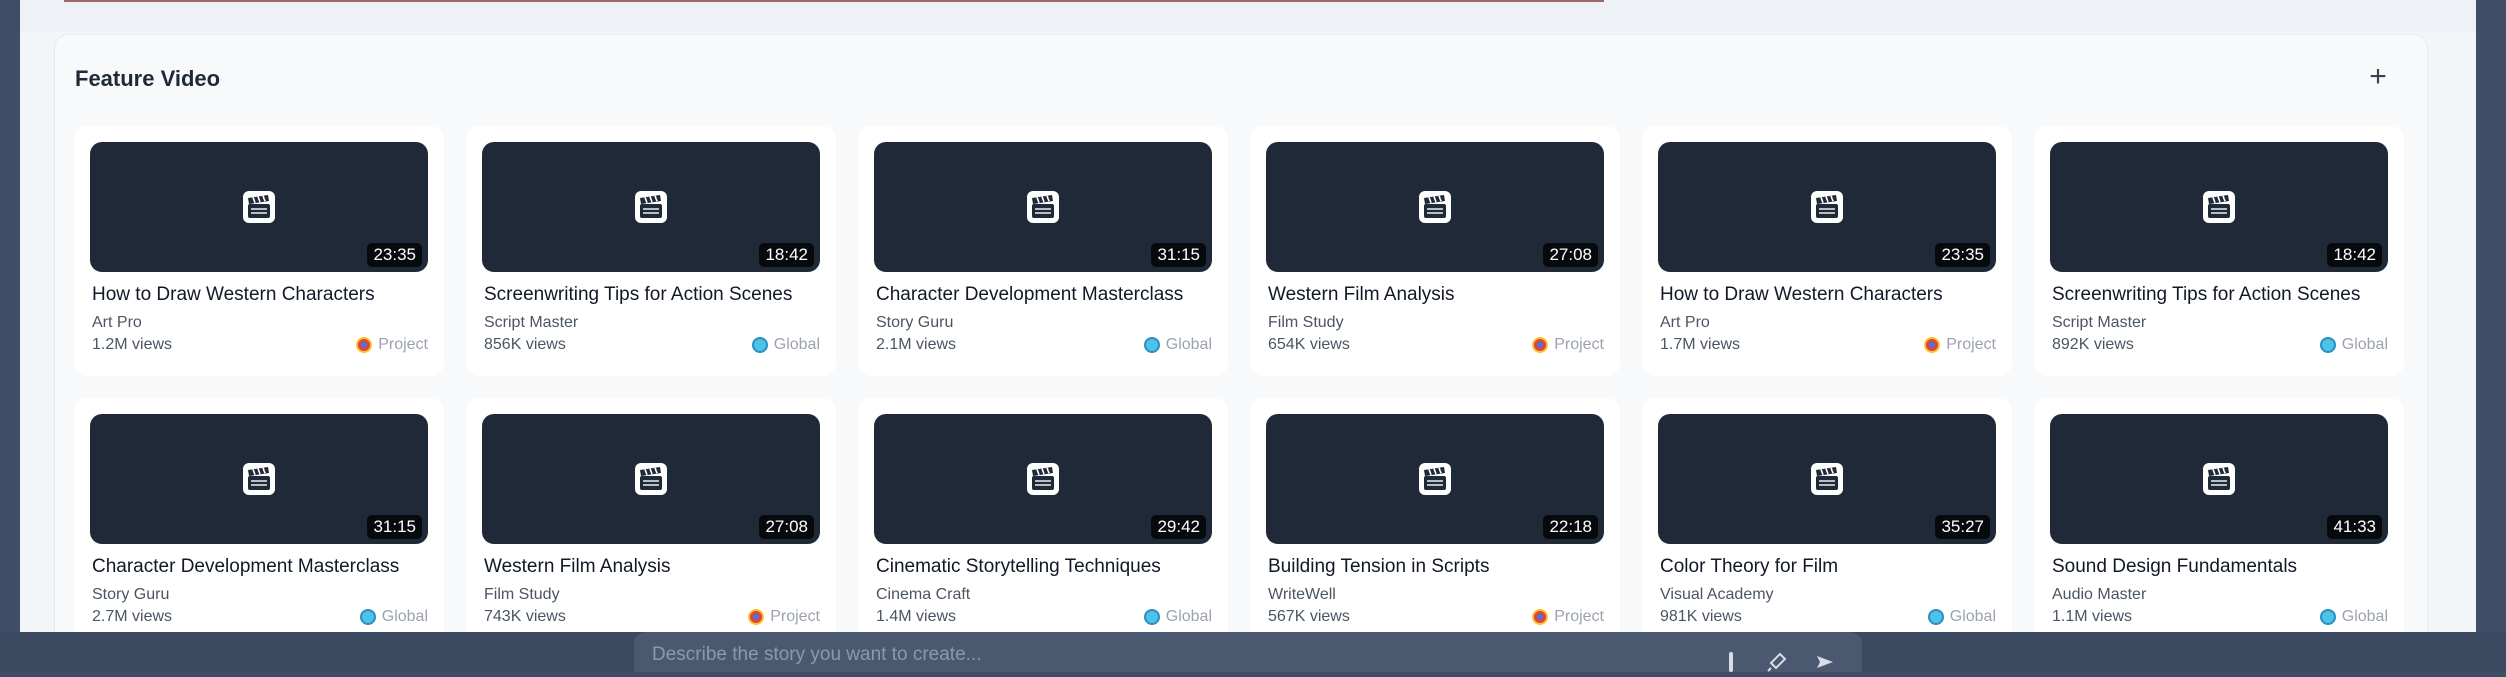 The height and width of the screenshot is (677, 2506). I want to click on video-thumbnail: 22:18, so click(1435, 479).